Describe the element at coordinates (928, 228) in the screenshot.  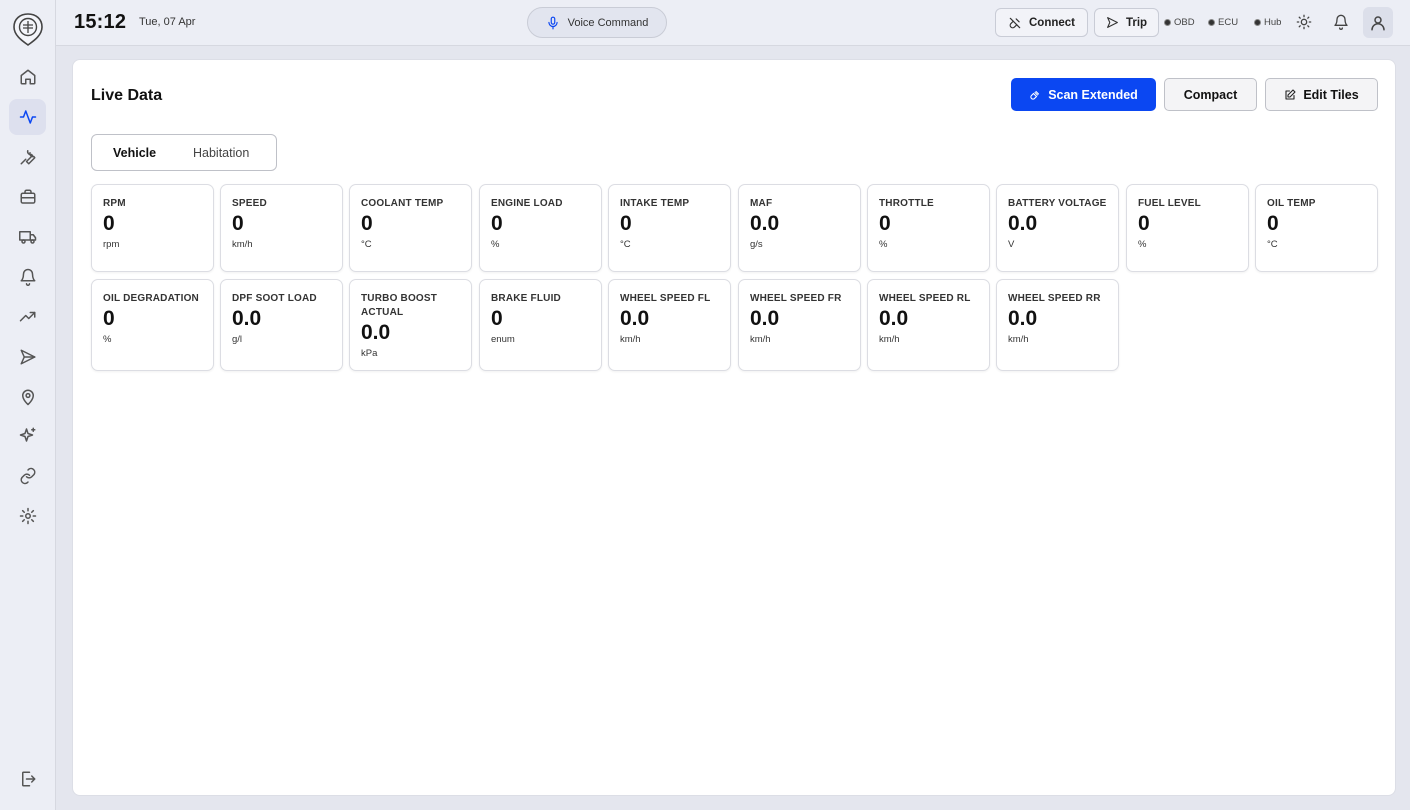
I see `tile-throttle: THROTTLE 0 %` at that location.